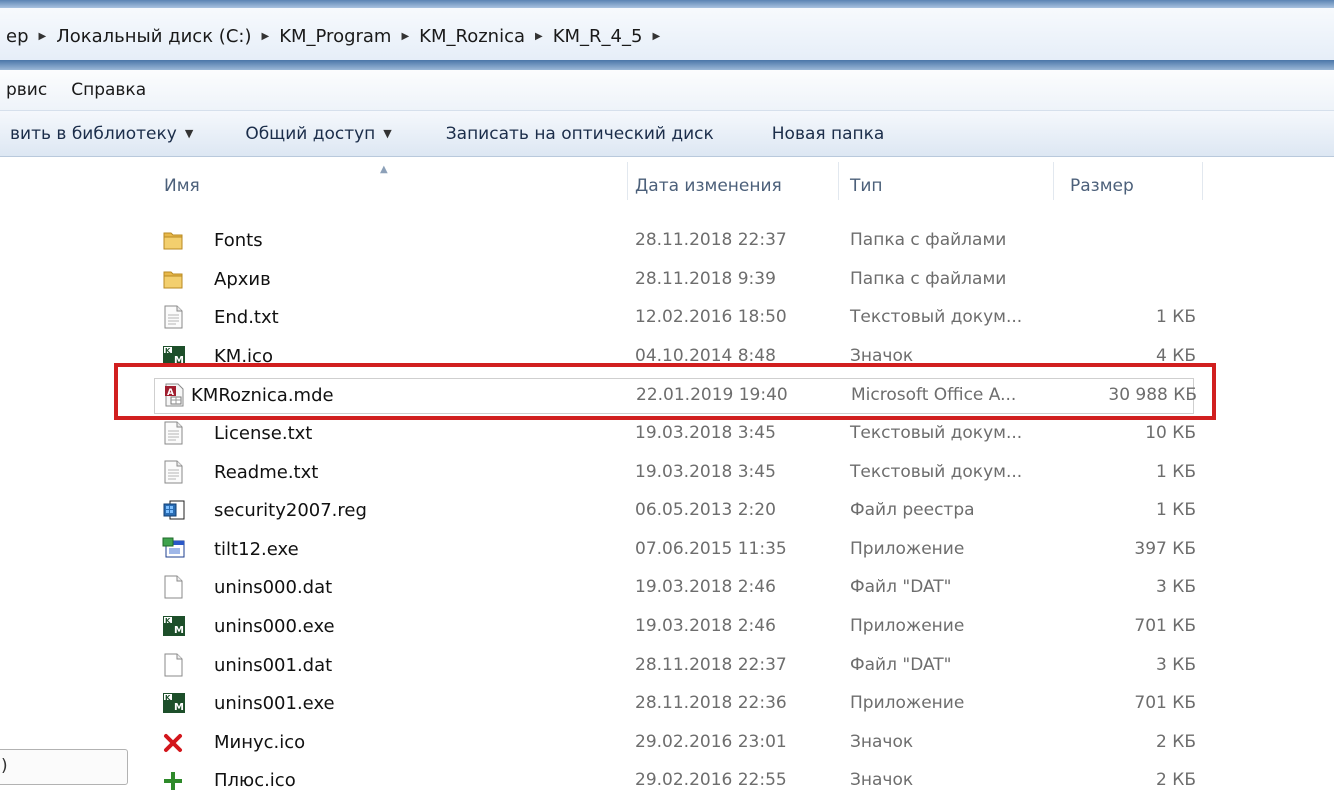 The width and height of the screenshot is (1334, 800). What do you see at coordinates (173, 510) in the screenshot?
I see `registry-icon` at bounding box center [173, 510].